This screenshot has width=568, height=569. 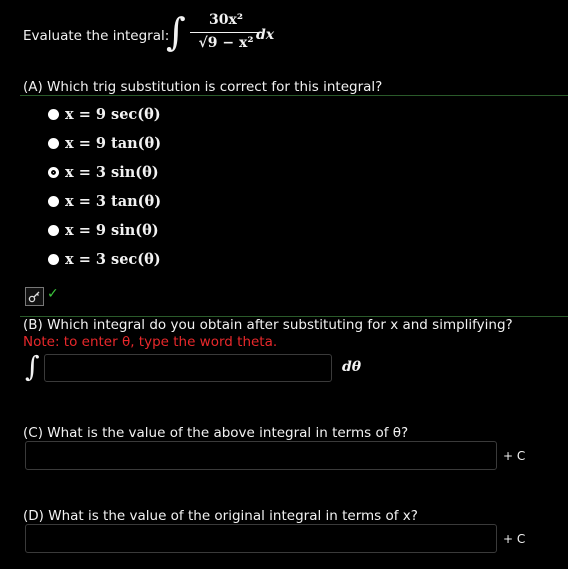 I want to click on radio-option-6: x = 3 sec(θ), so click(x=104, y=259).